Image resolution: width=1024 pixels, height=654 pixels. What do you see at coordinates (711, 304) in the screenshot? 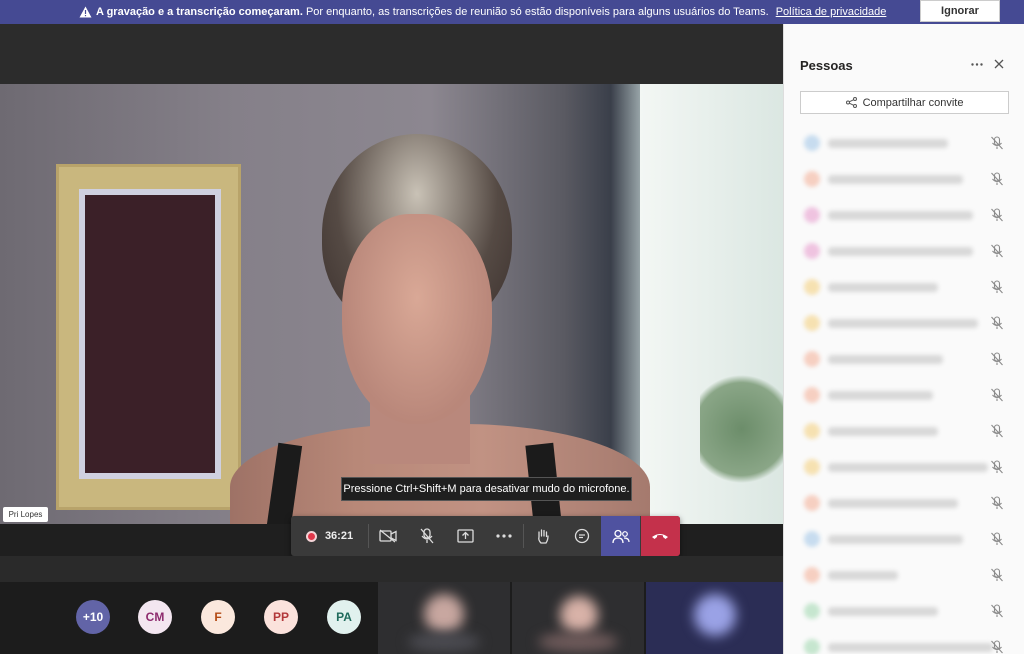
I see `window-background` at bounding box center [711, 304].